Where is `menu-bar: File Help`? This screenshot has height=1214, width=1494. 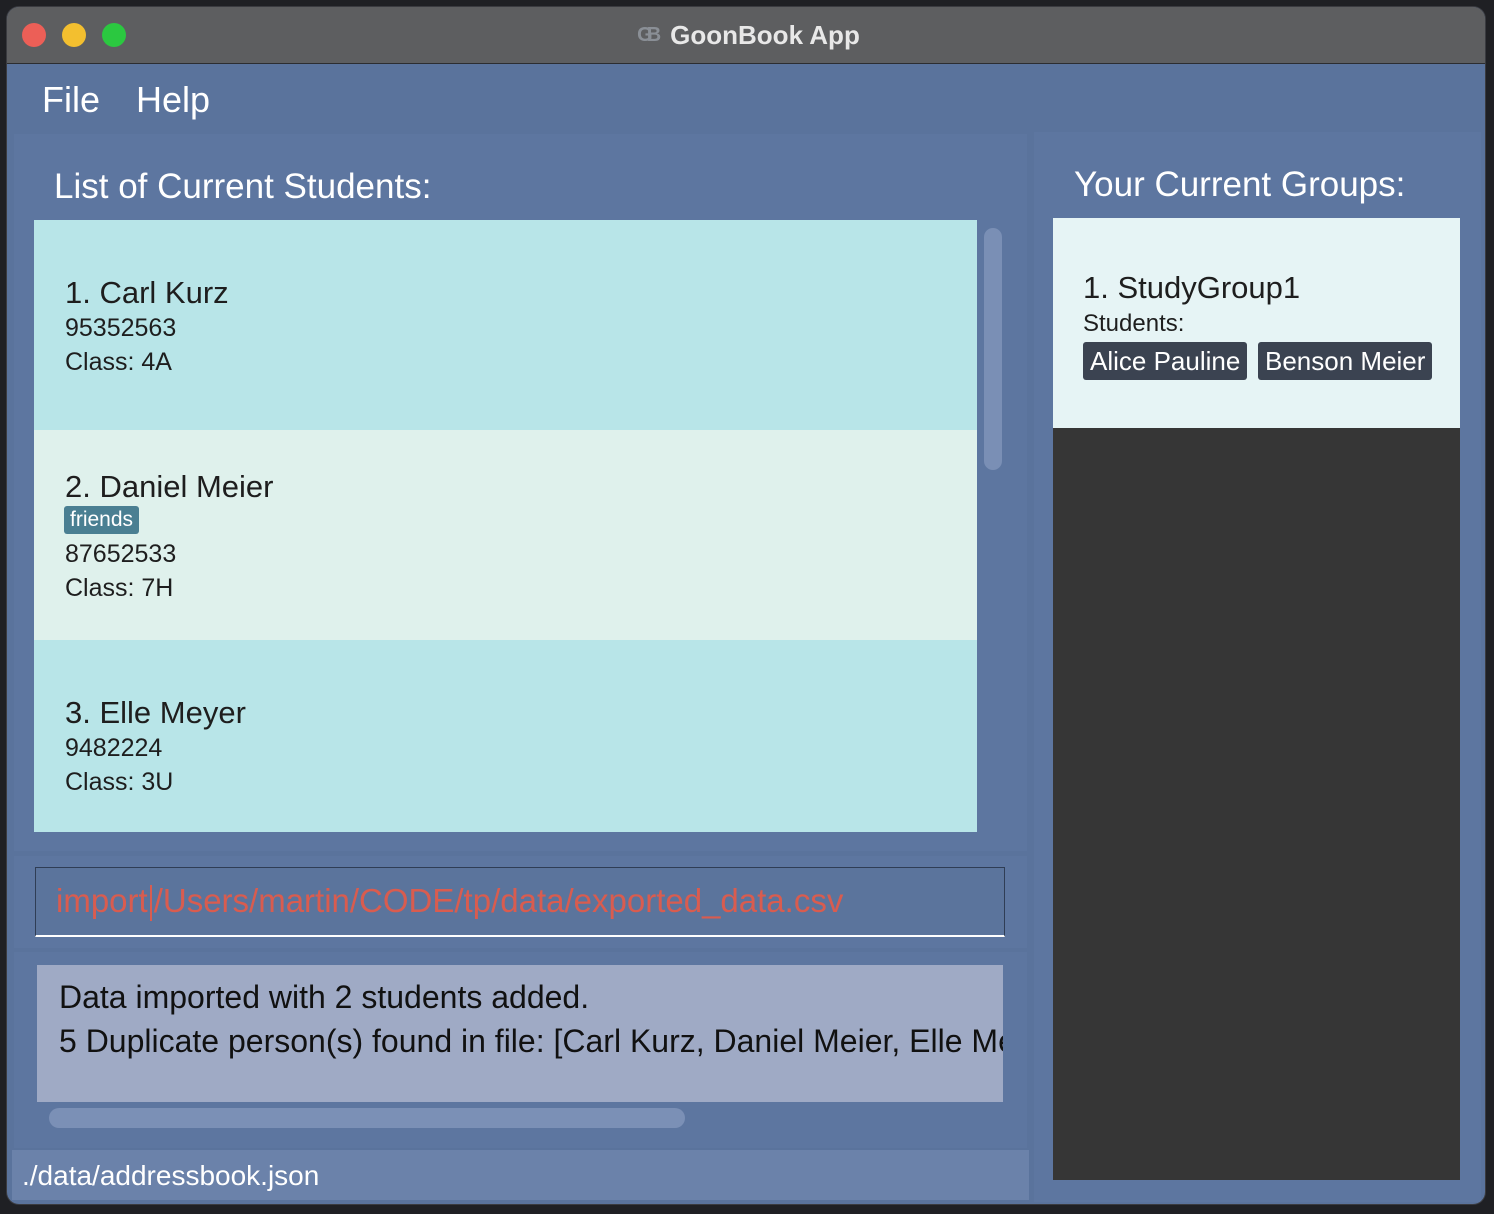
menu-bar: File Help is located at coordinates (746, 98).